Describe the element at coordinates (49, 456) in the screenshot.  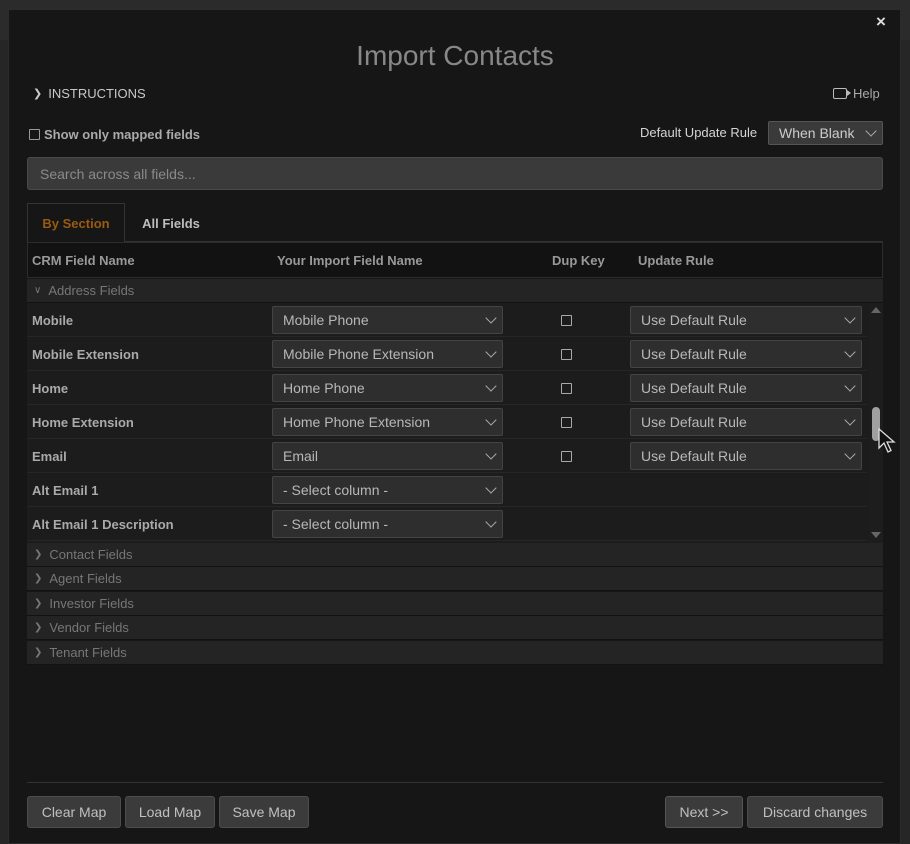
I see `crm-field-name: Email` at that location.